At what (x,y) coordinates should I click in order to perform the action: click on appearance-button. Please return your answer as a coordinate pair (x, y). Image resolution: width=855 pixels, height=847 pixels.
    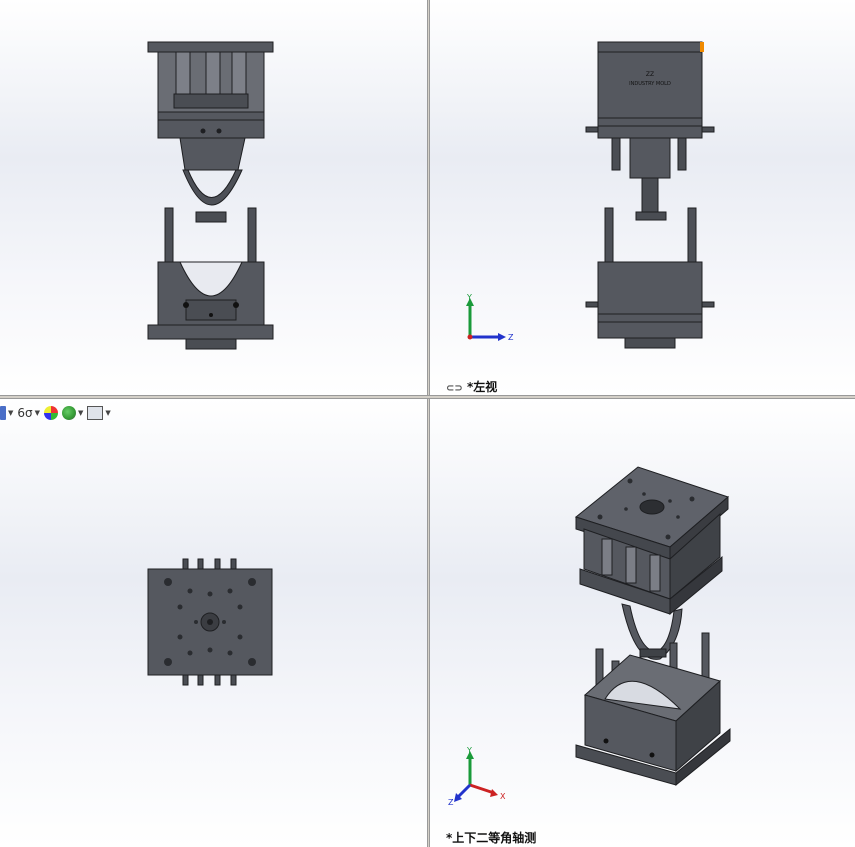
    Looking at the image, I should click on (51, 413).